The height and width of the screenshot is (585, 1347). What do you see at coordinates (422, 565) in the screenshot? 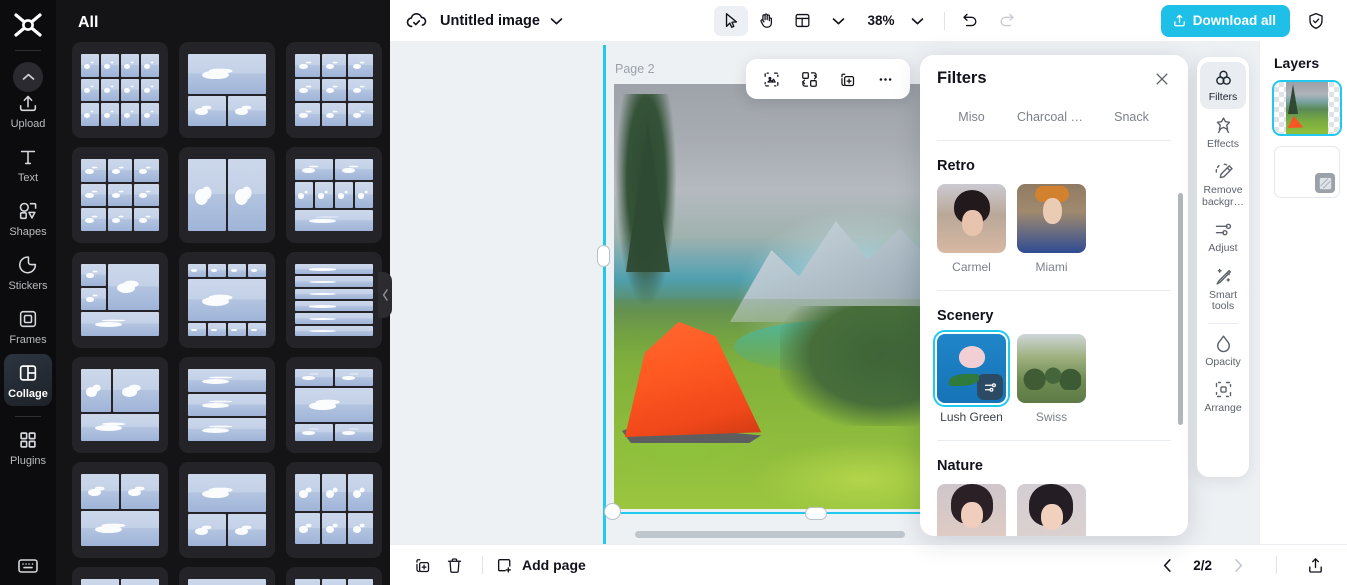
I see `duplicate-page-button` at bounding box center [422, 565].